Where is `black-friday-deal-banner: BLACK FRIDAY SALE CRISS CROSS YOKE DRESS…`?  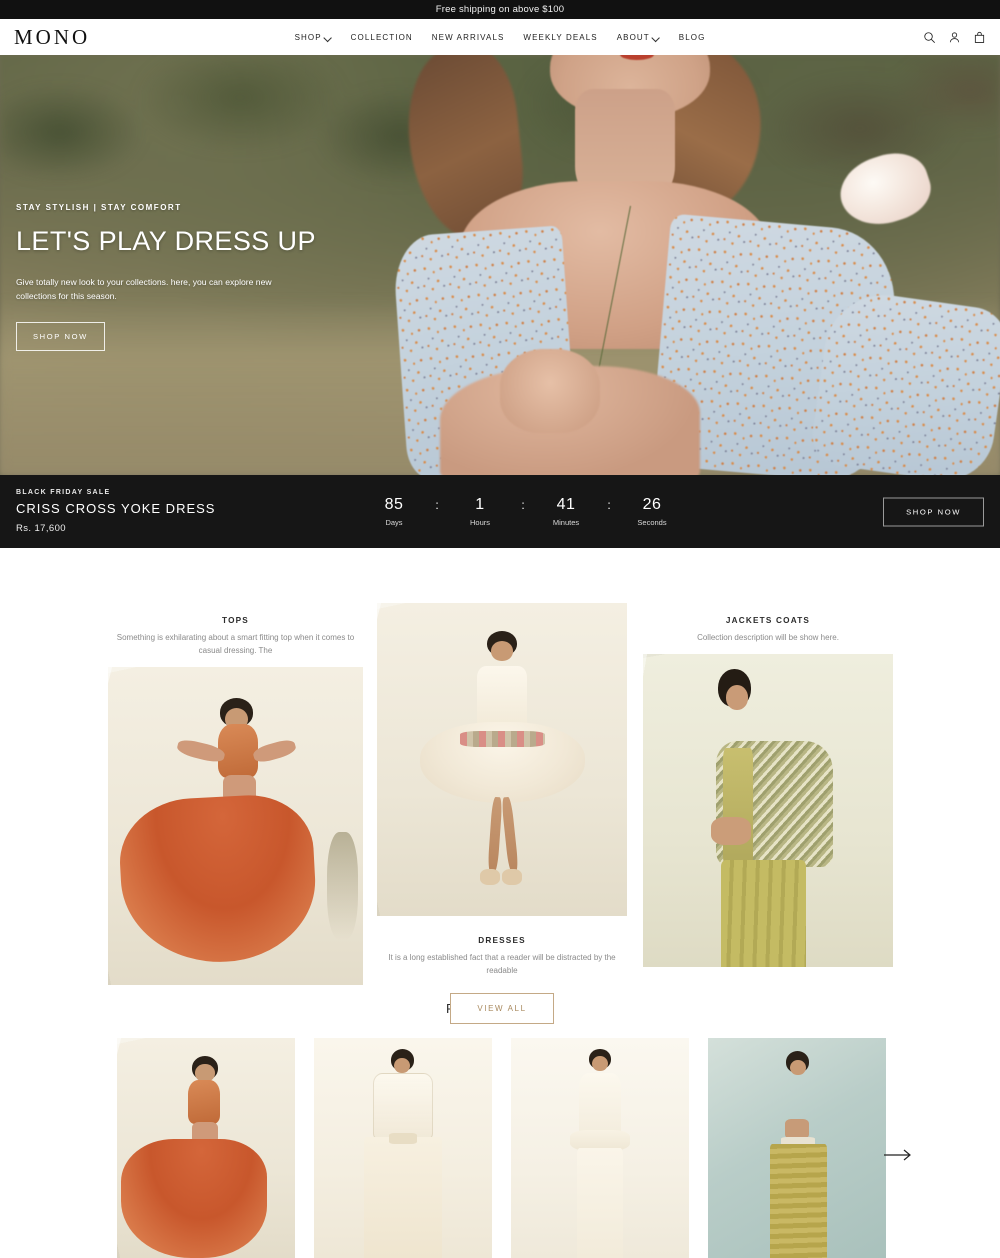 black-friday-deal-banner: BLACK FRIDAY SALE CRISS CROSS YOKE DRESS… is located at coordinates (500, 511).